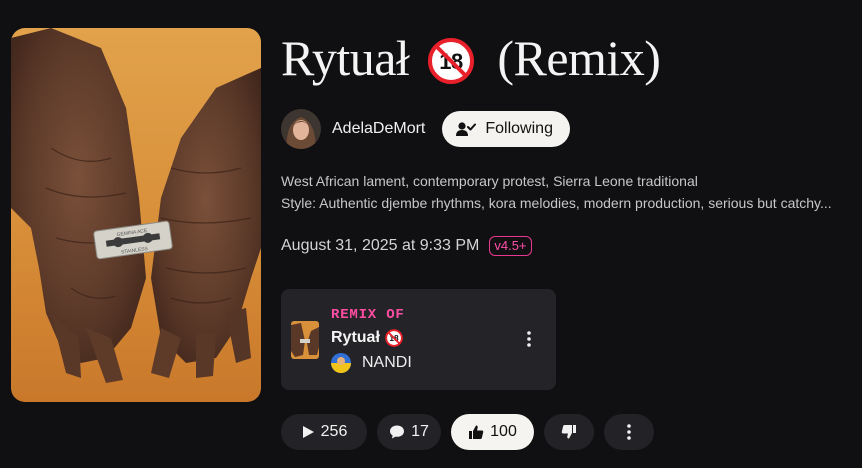 This screenshot has width=862, height=468. I want to click on created-date: August 31, 2025 at 9:33 PM, so click(380, 245).